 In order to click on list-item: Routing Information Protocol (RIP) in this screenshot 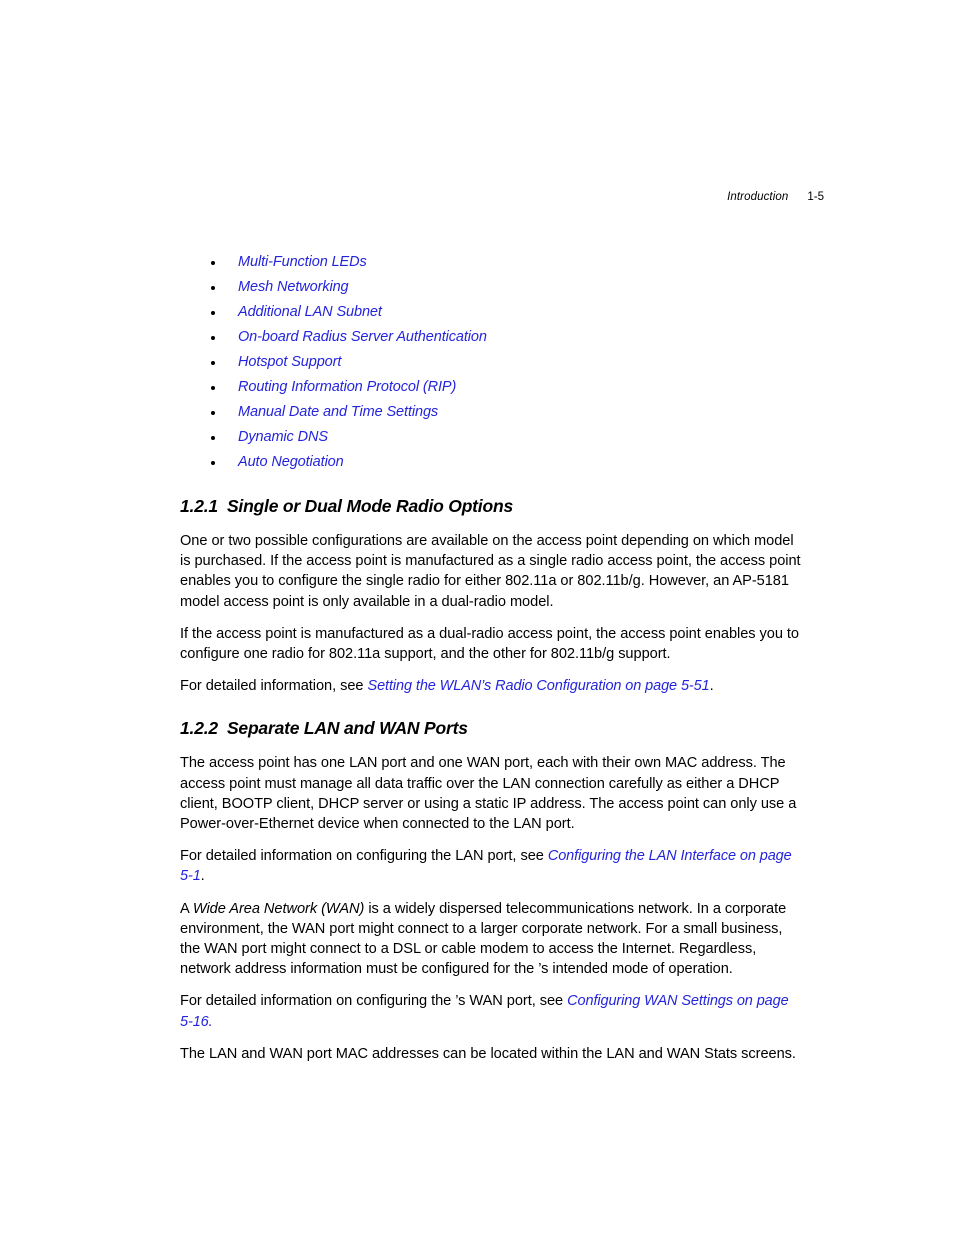, I will do `click(491, 387)`.